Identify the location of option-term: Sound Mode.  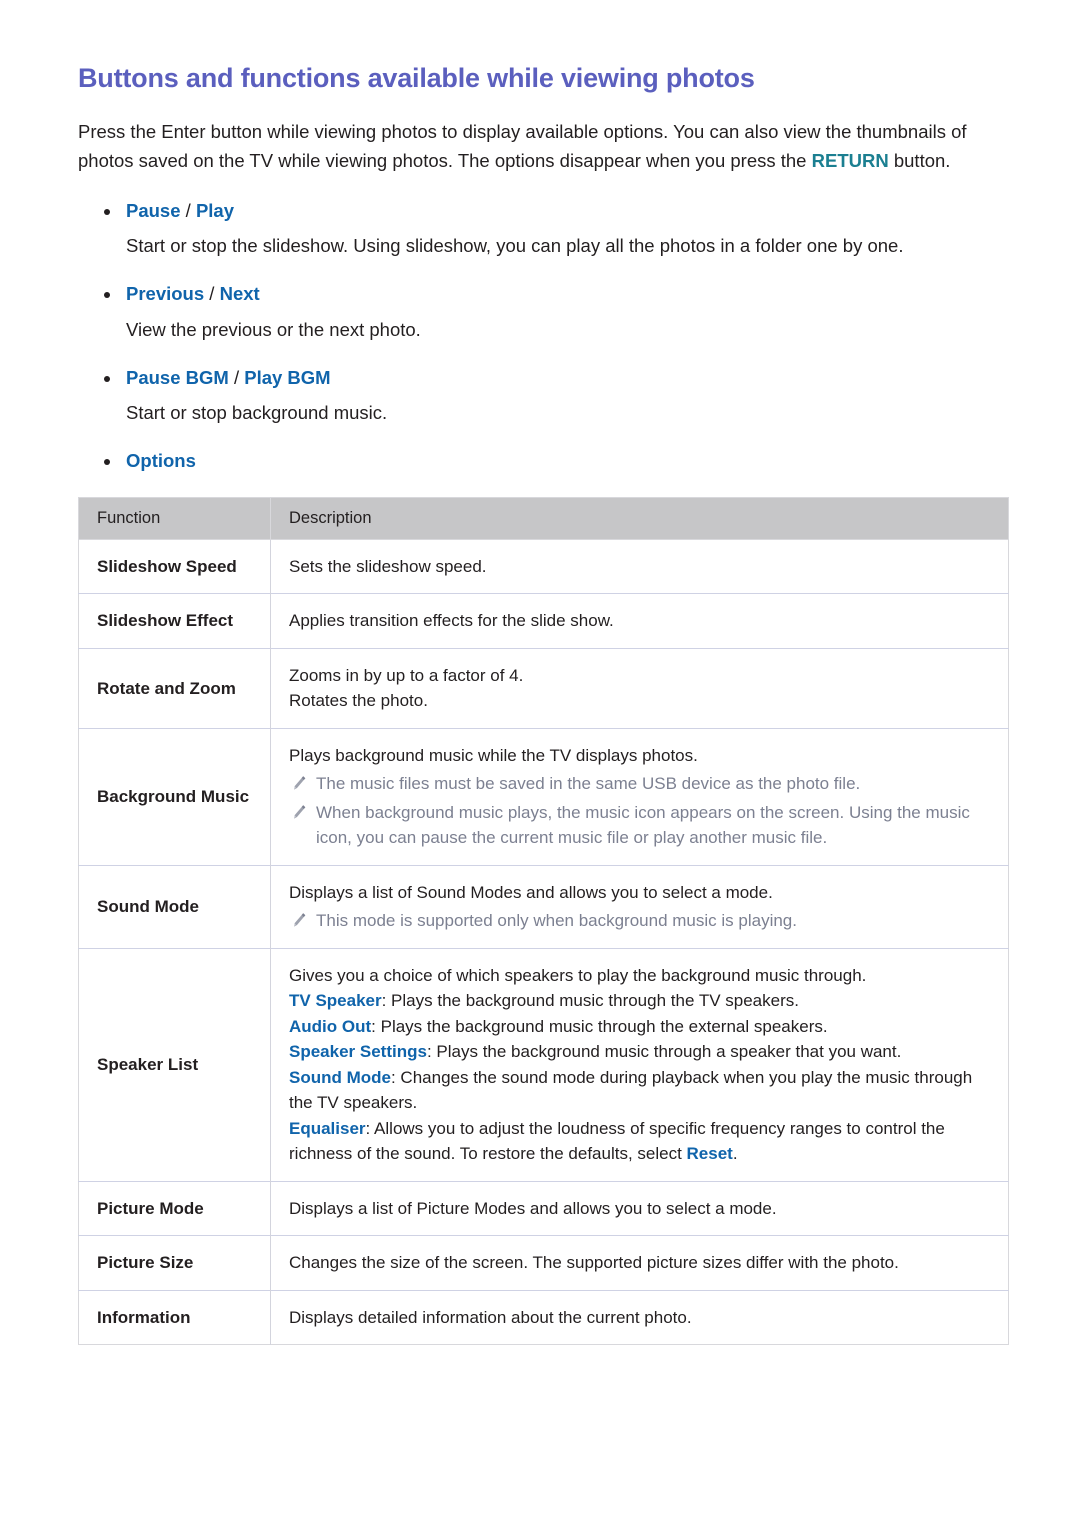
(340, 1077).